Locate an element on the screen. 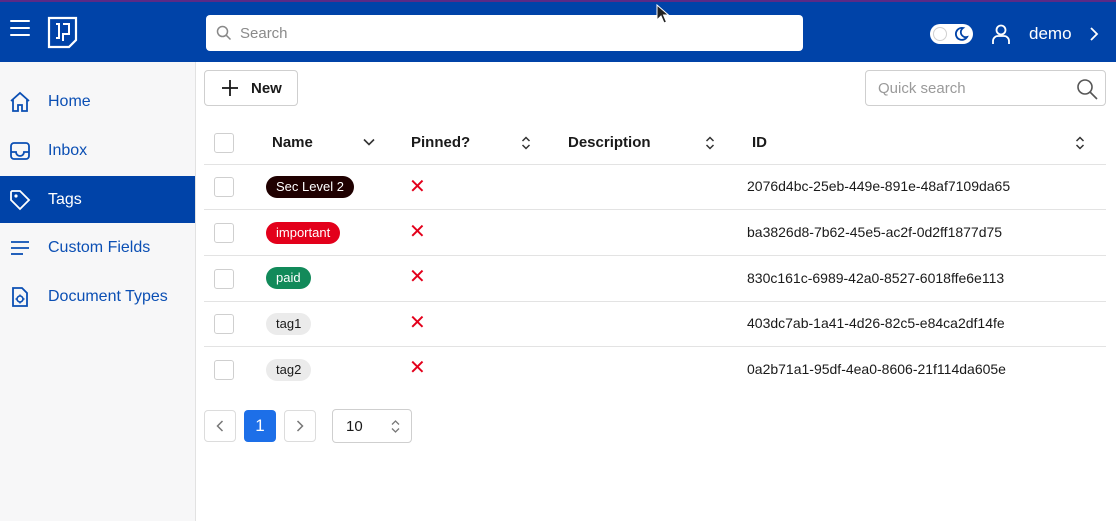 This screenshot has height=521, width=1116. dark-mode-toggle is located at coordinates (951, 34).